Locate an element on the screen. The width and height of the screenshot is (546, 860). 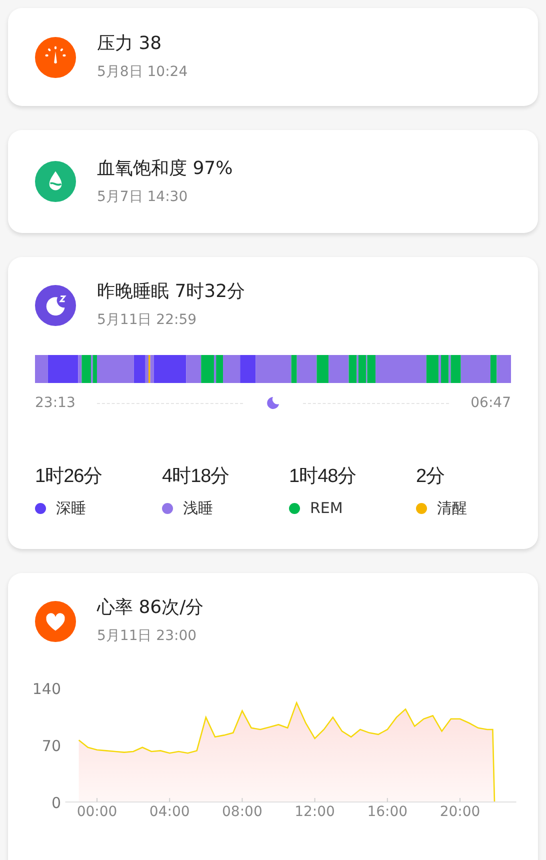
record-time: 5月11日 22:59 is located at coordinates (147, 320).